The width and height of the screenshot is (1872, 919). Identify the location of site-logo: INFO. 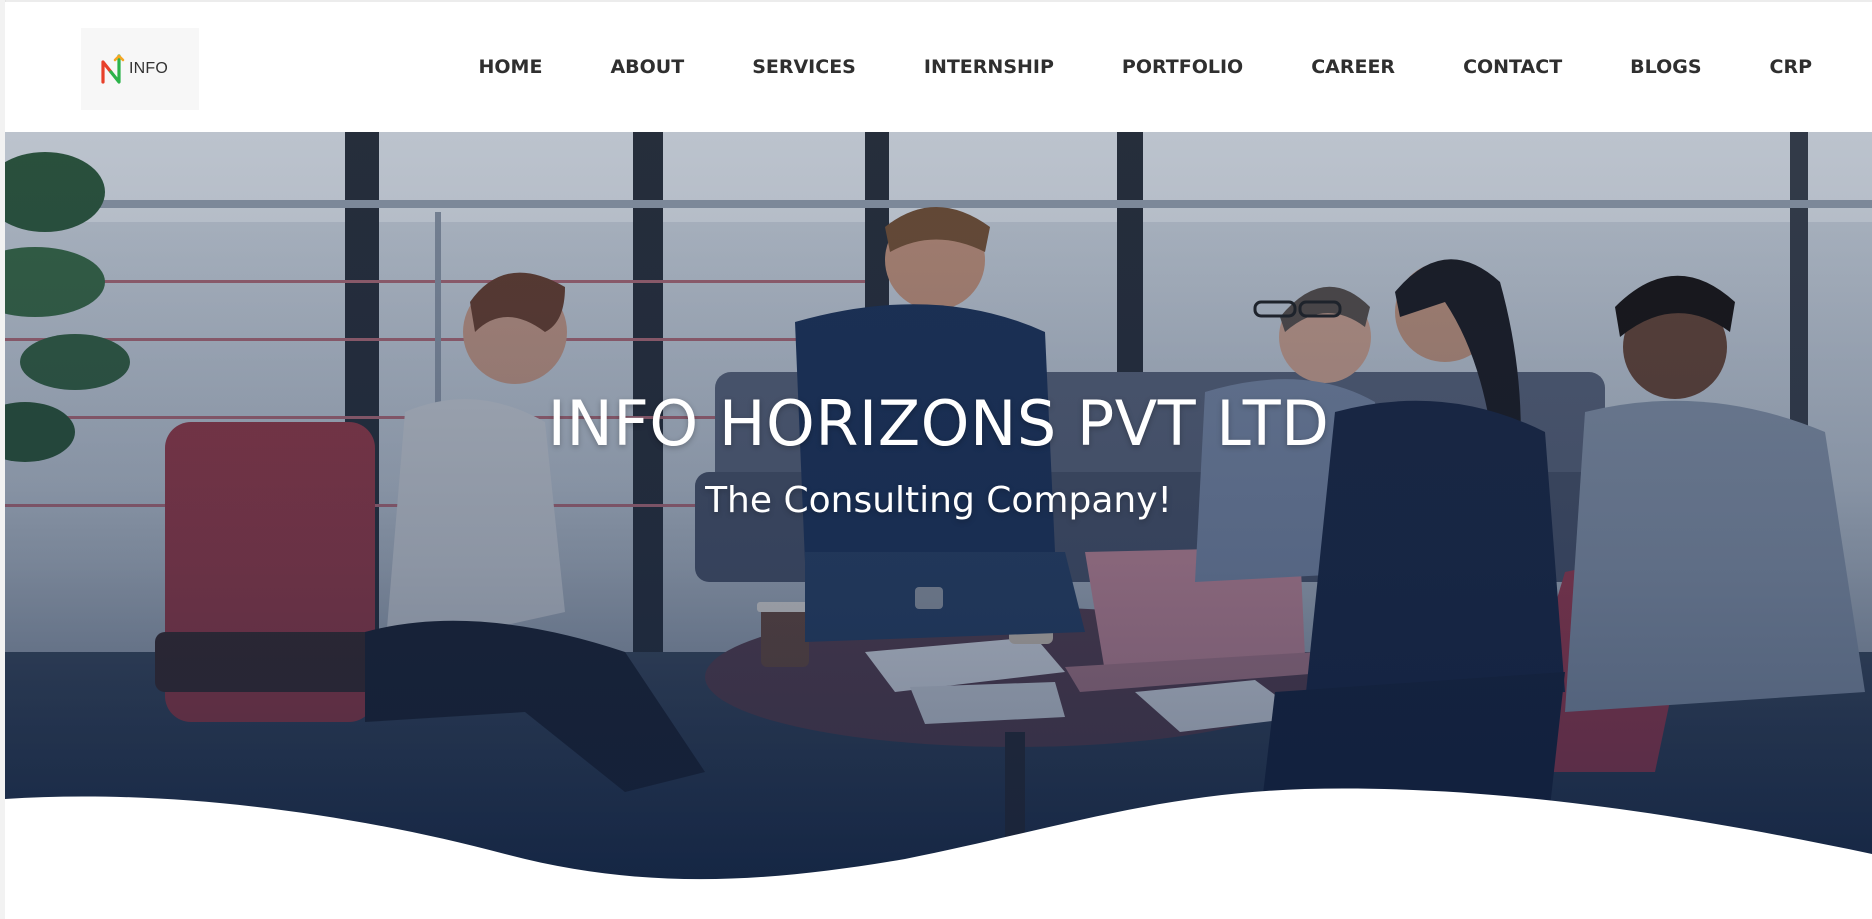
(140, 69).